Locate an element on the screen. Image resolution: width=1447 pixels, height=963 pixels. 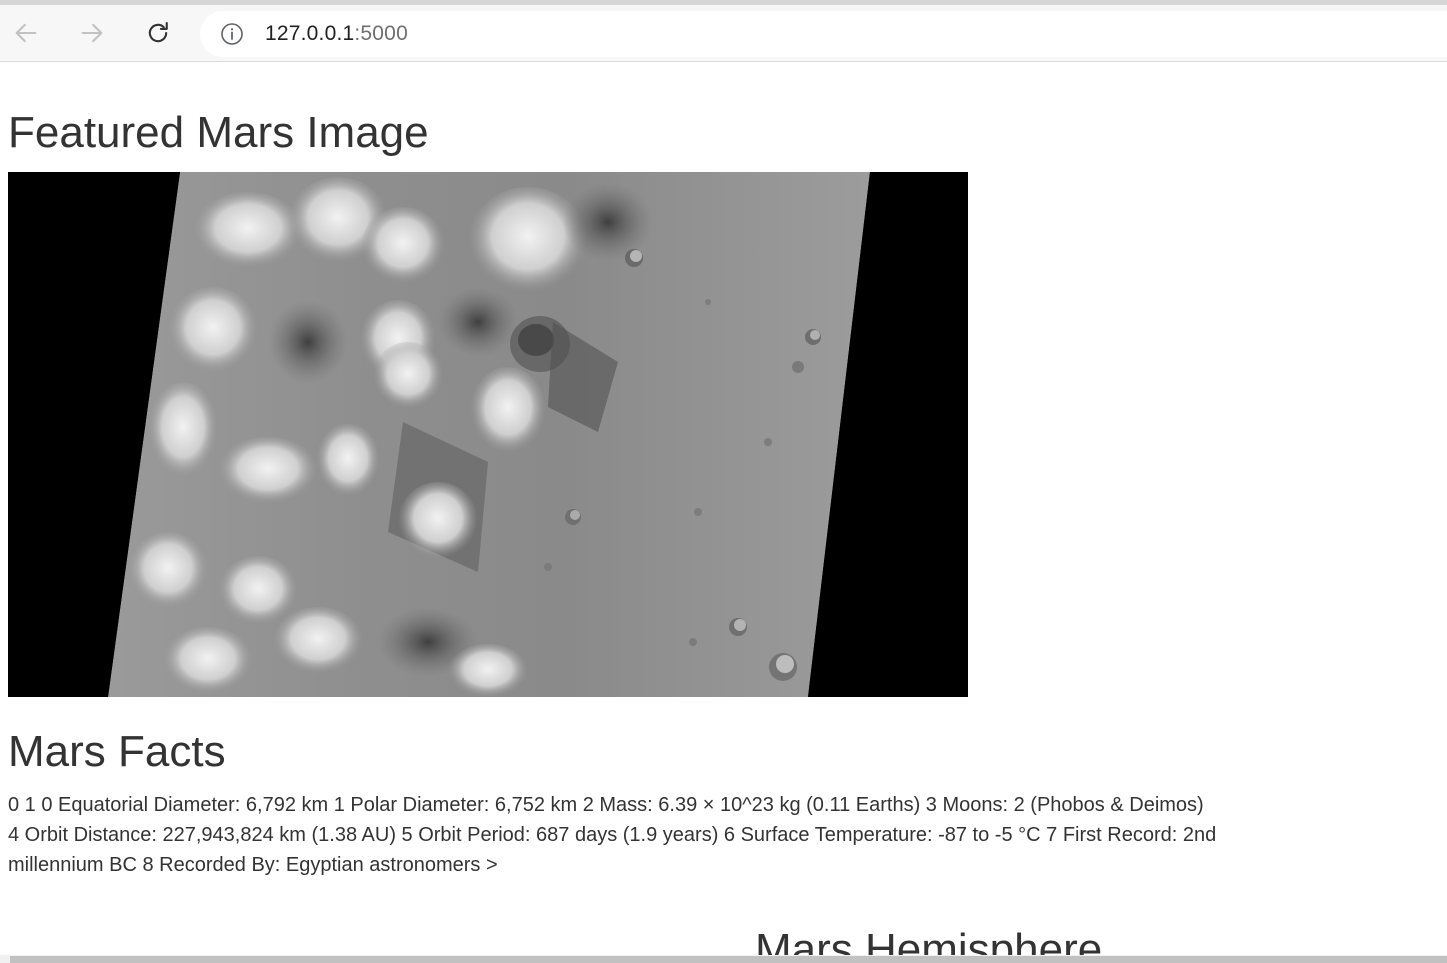
scrollbar-thumb is located at coordinates (728, 959).